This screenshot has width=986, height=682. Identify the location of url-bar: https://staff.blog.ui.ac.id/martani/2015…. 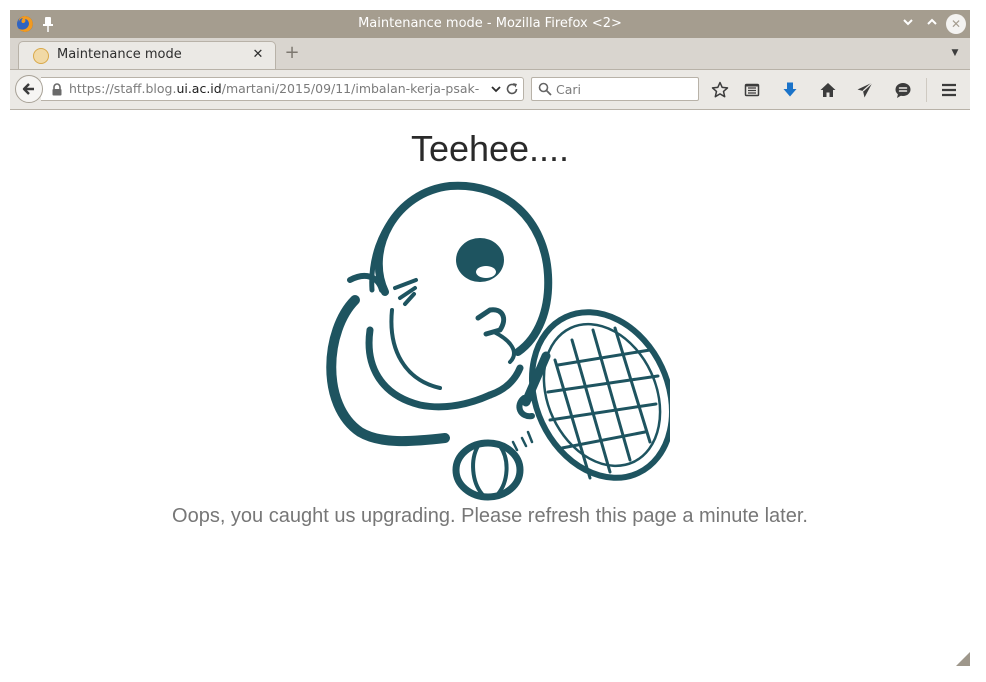
(282, 89).